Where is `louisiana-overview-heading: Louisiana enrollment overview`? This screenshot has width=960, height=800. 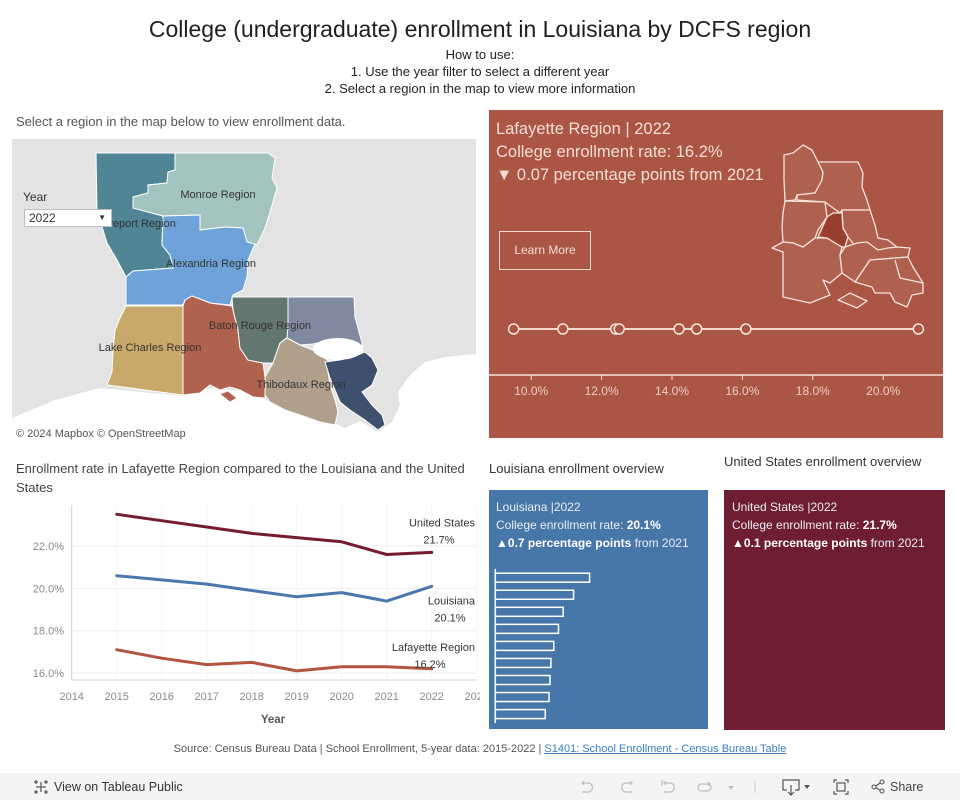 louisiana-overview-heading: Louisiana enrollment overview is located at coordinates (576, 468).